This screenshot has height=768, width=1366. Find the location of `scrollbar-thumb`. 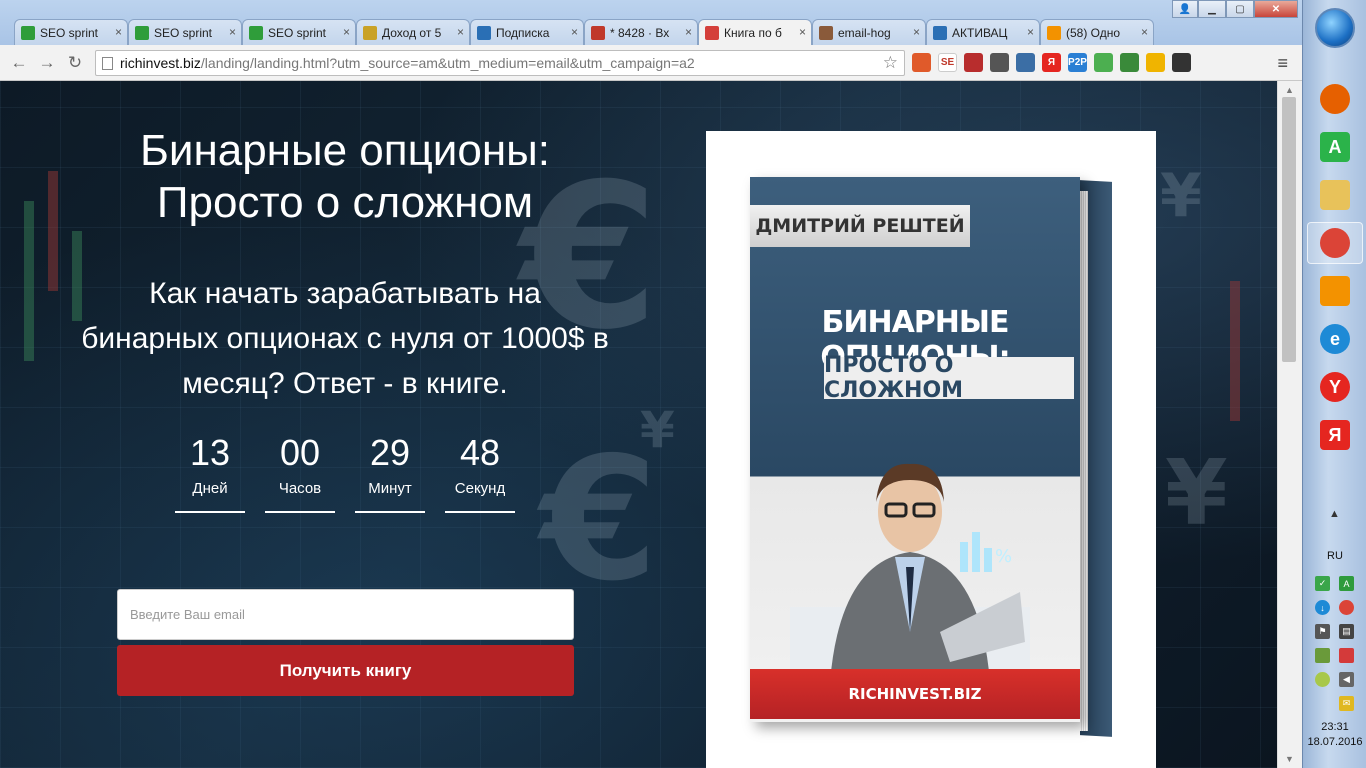

scrollbar-thumb is located at coordinates (1289, 229).